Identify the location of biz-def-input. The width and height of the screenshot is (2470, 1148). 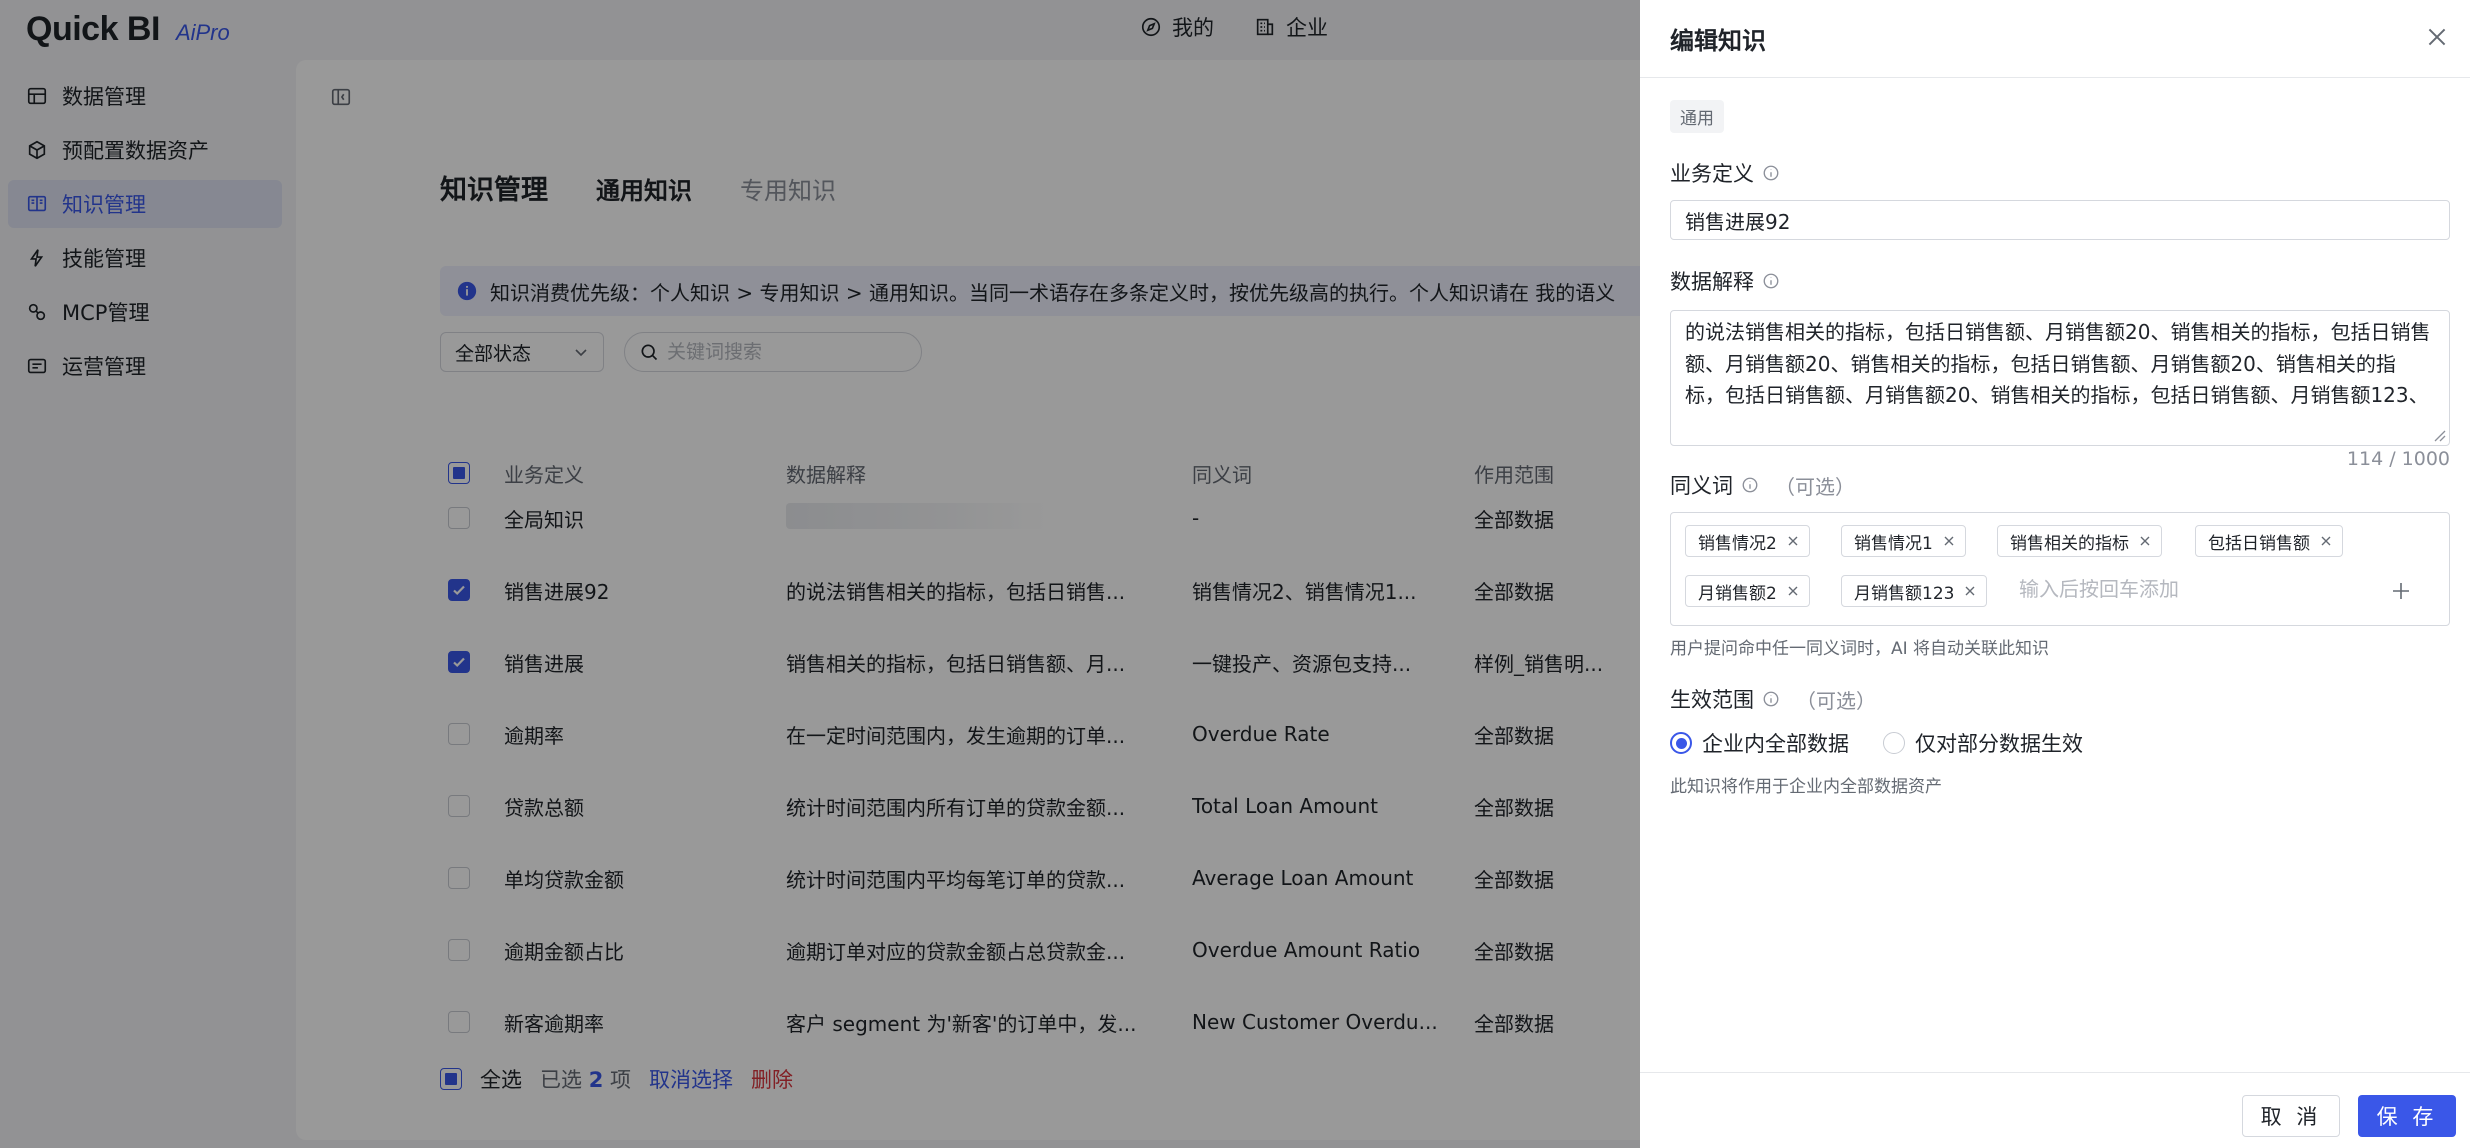
(2060, 220).